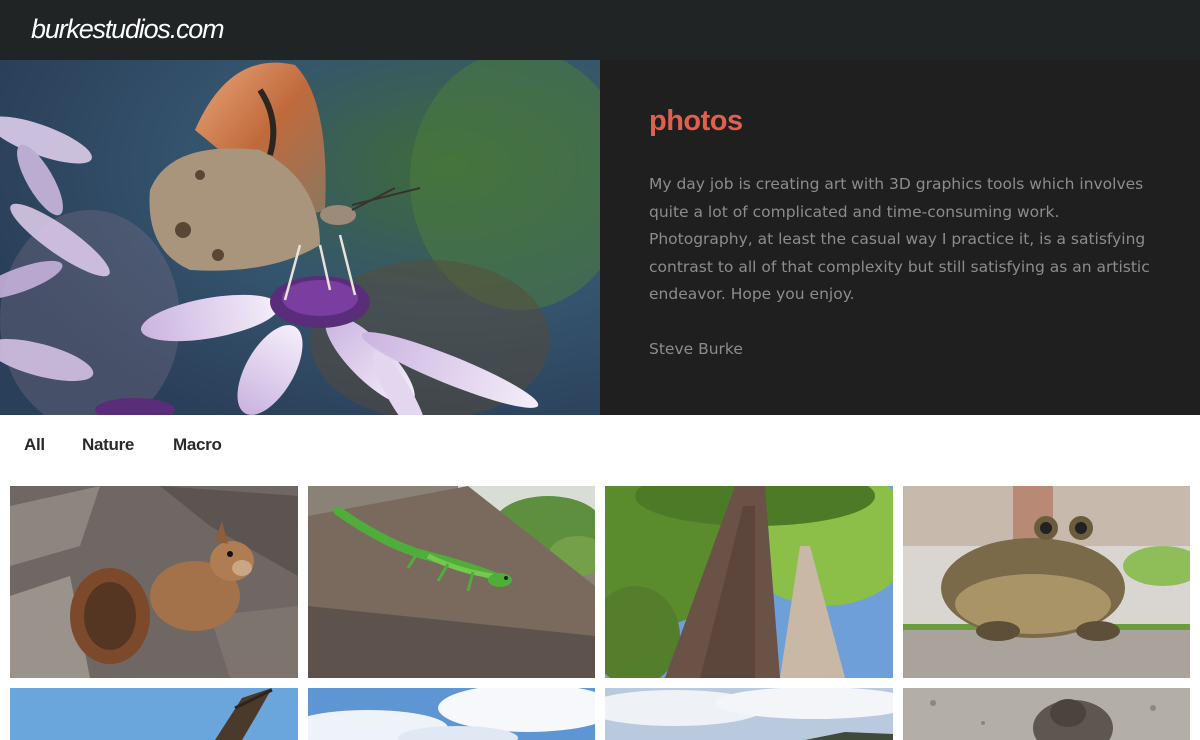  Describe the element at coordinates (108, 445) in the screenshot. I see `filter-nature: Nature` at that location.